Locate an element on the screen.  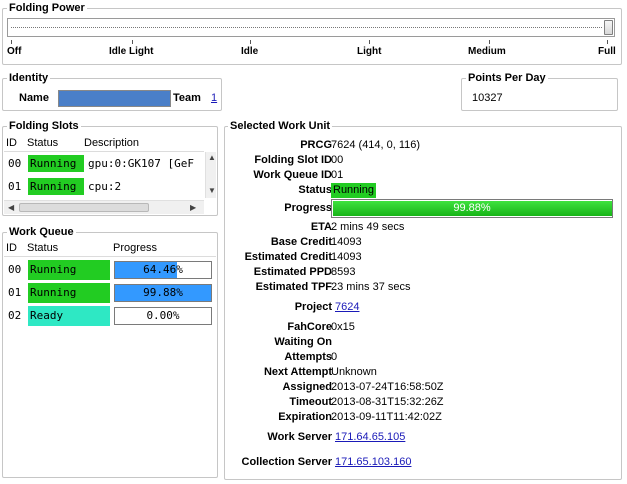
progress-bar: 0.00% is located at coordinates (163, 316).